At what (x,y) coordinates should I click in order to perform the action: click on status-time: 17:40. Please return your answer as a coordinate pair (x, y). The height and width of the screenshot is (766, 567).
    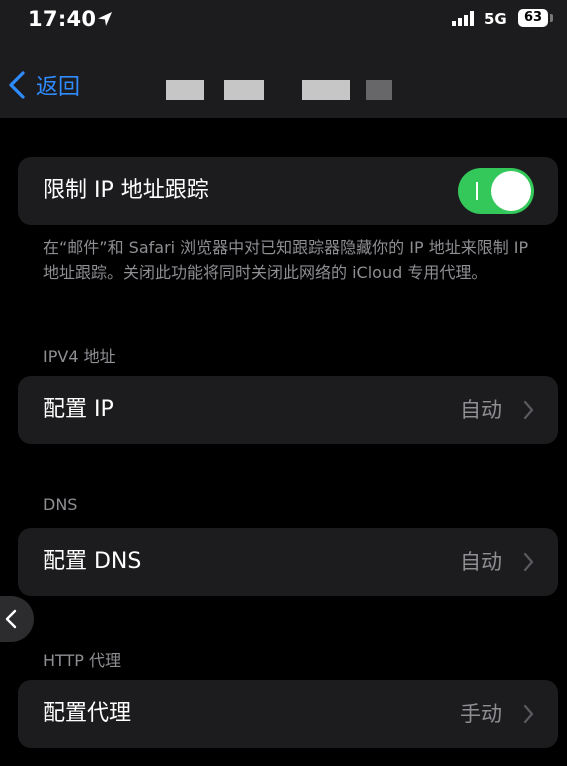
    Looking at the image, I should click on (62, 19).